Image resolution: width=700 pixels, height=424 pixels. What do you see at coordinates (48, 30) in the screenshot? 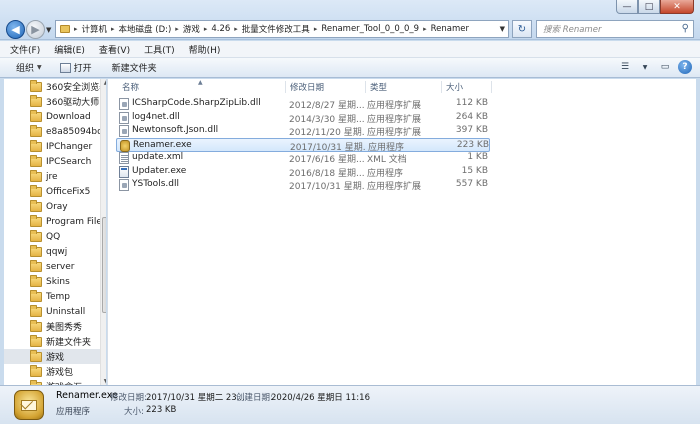
I see `recent-pages-dropdown-icon: ▼` at bounding box center [48, 30].